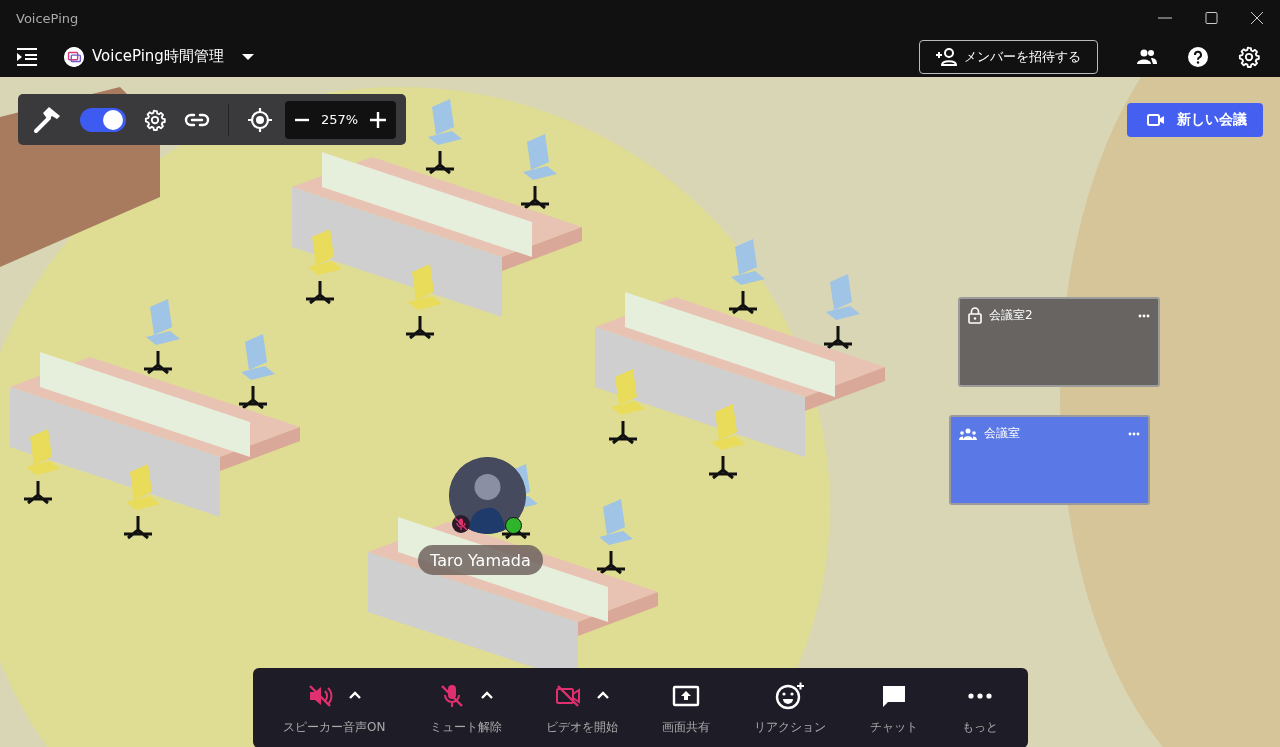 The image size is (1280, 747). I want to click on zoom-level: 257%, so click(340, 119).